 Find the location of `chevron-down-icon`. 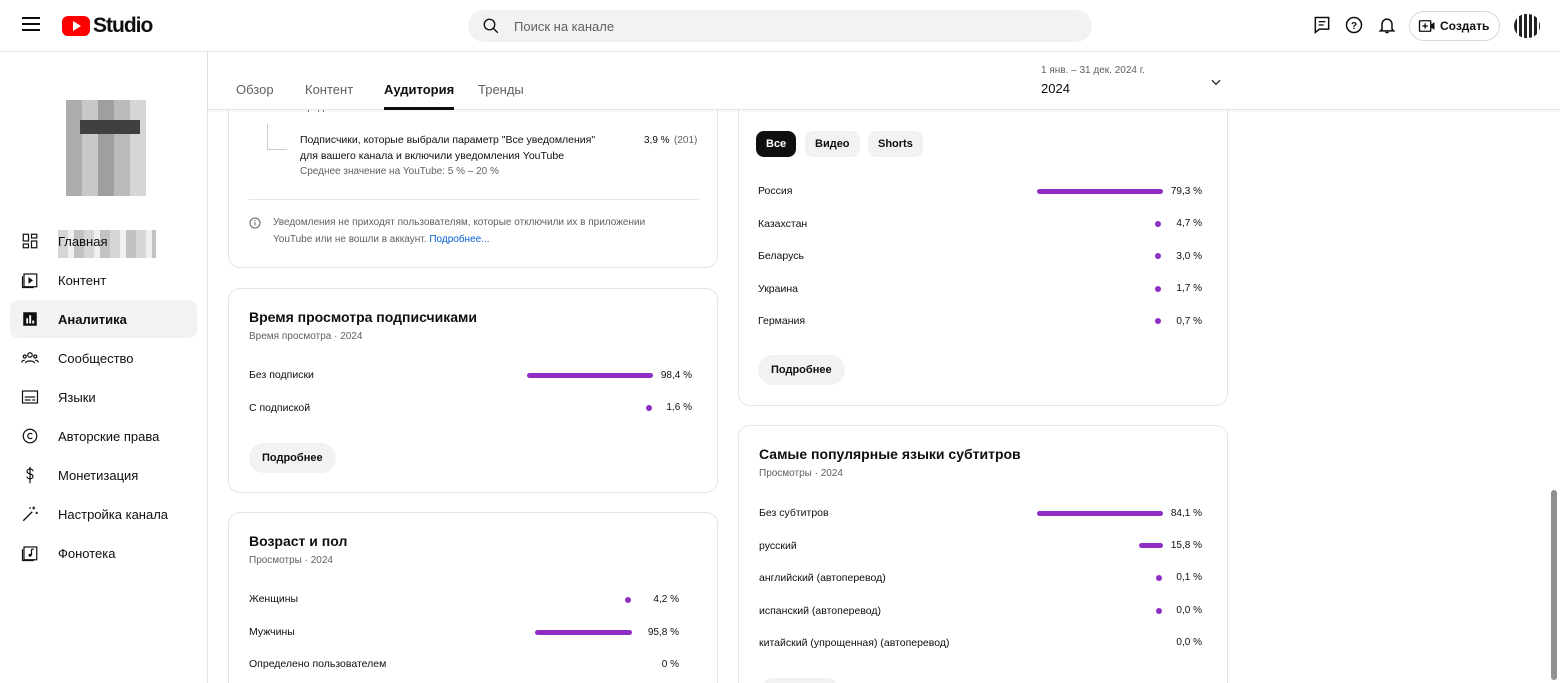

chevron-down-icon is located at coordinates (1216, 82).